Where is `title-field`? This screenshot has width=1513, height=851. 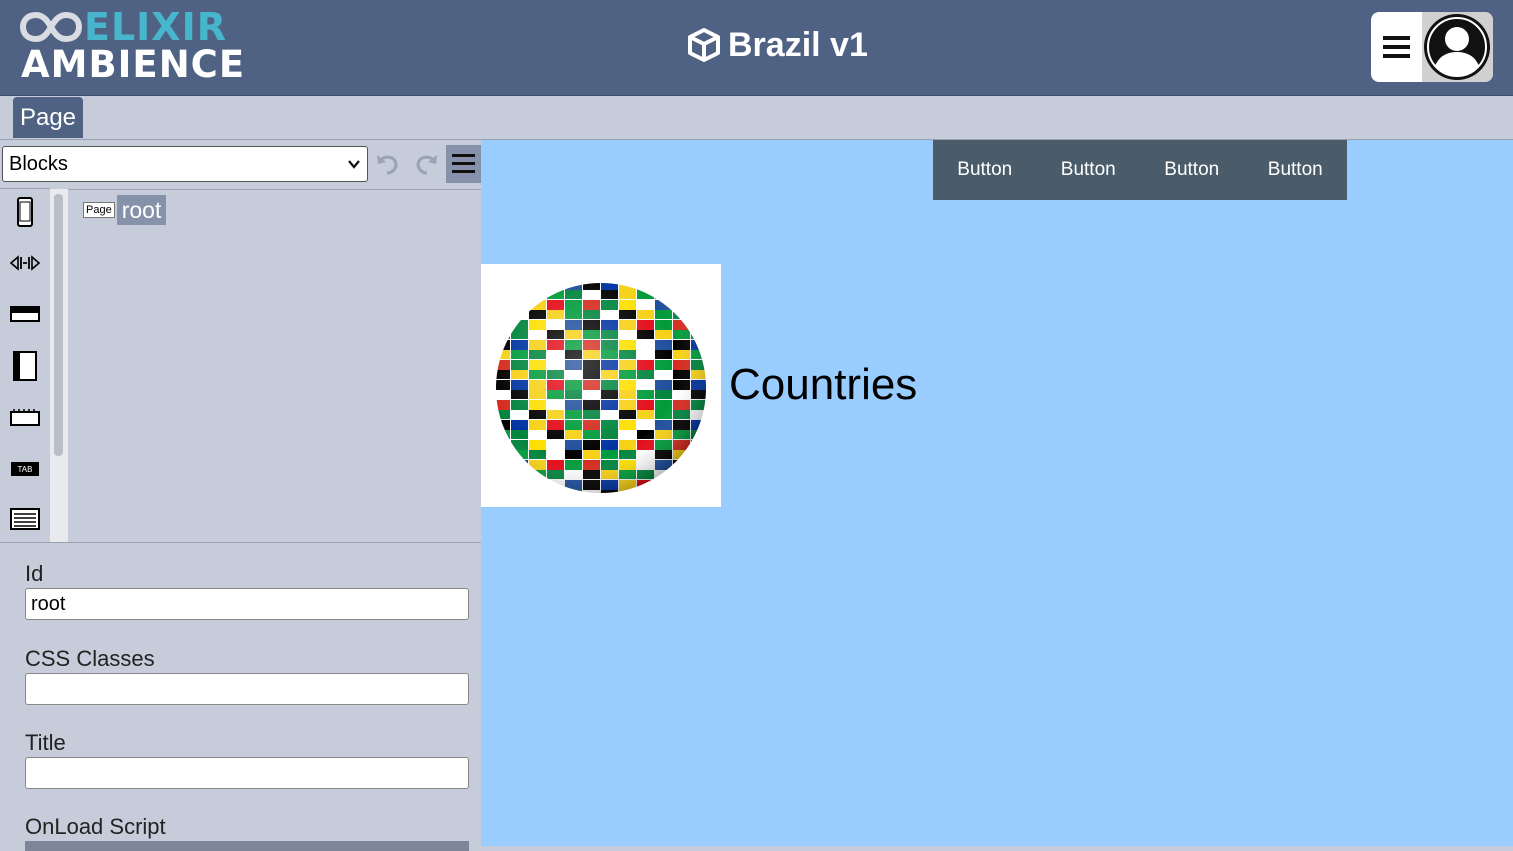 title-field is located at coordinates (247, 773).